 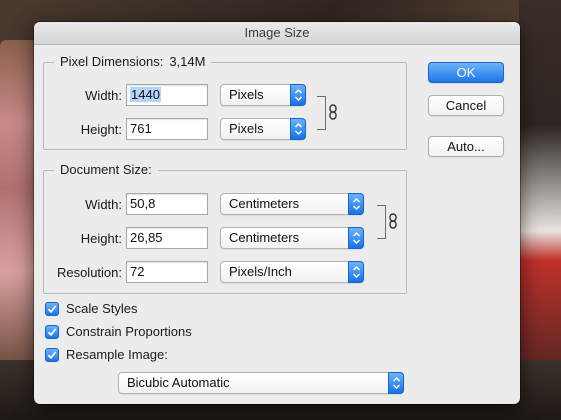 I want to click on ok-button: OK, so click(x=466, y=72).